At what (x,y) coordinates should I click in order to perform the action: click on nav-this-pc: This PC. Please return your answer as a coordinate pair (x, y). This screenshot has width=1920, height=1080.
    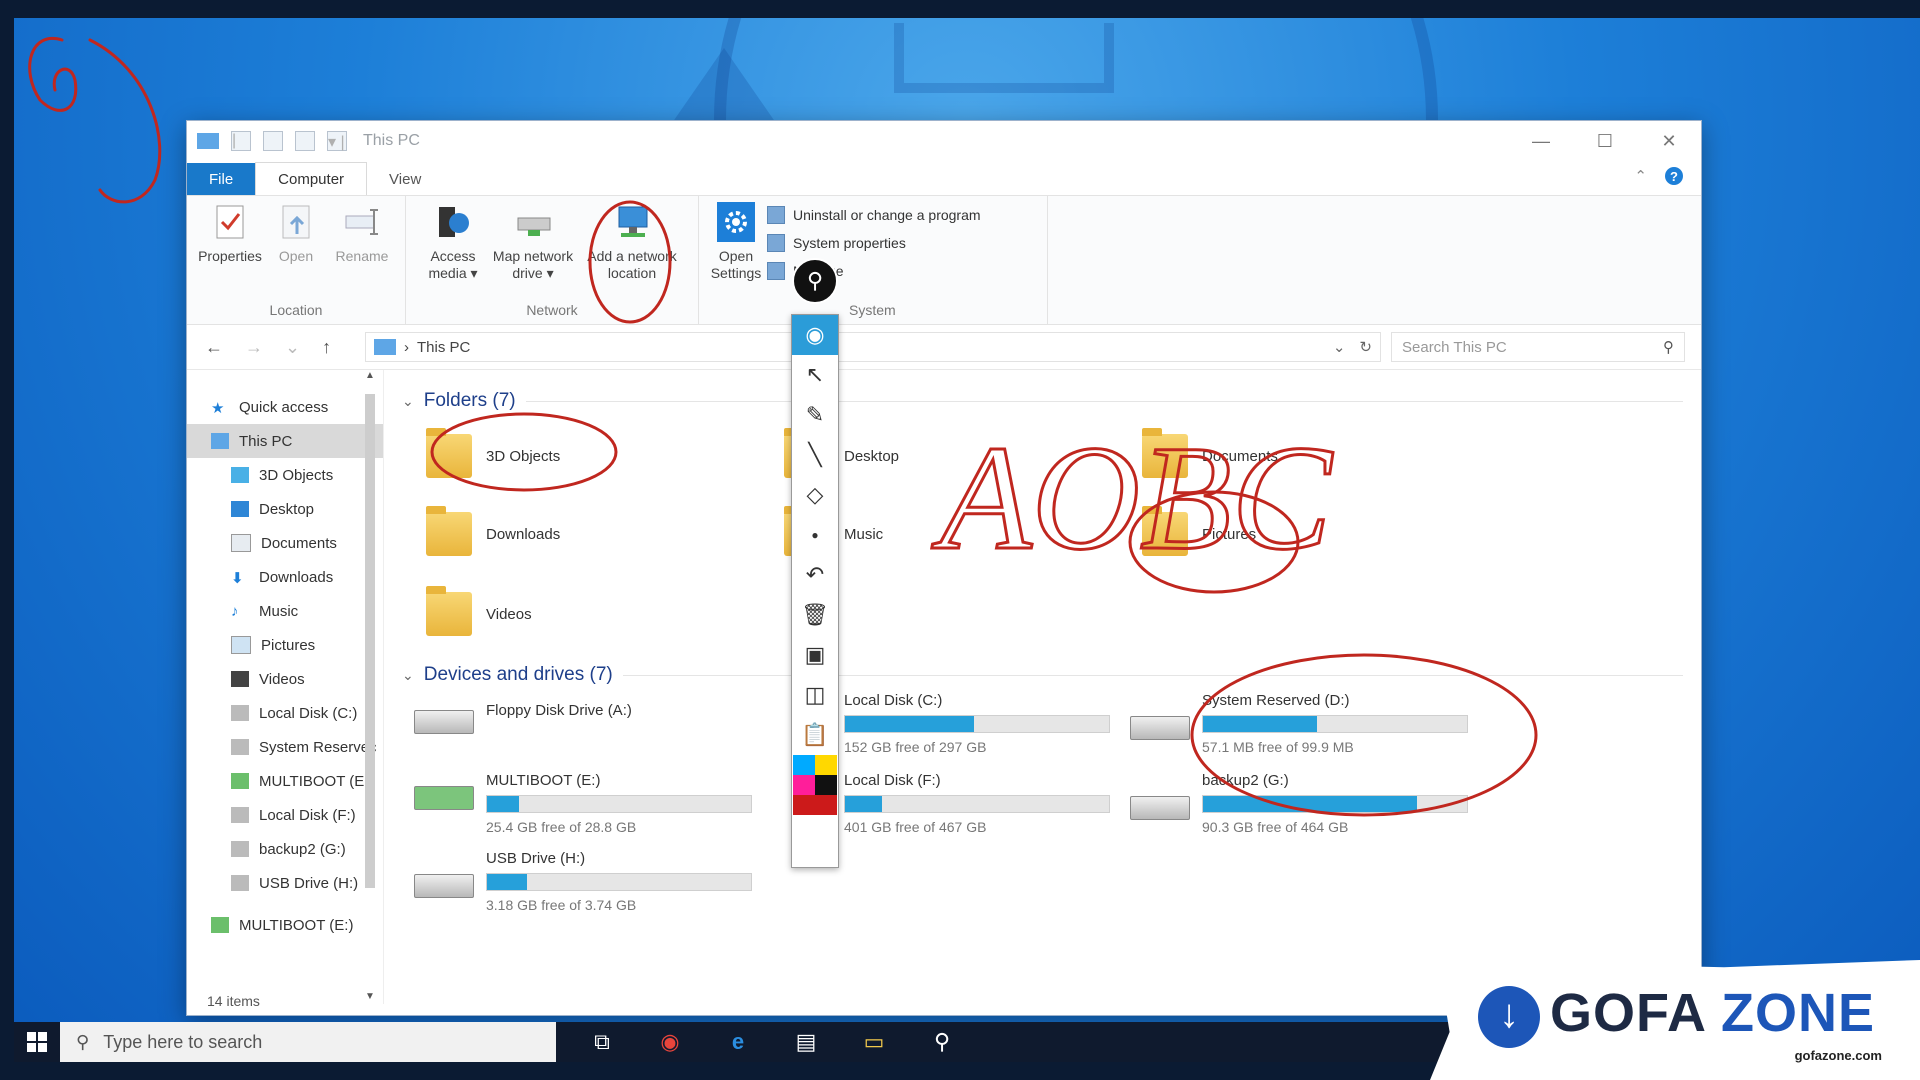
    Looking at the image, I should click on (285, 441).